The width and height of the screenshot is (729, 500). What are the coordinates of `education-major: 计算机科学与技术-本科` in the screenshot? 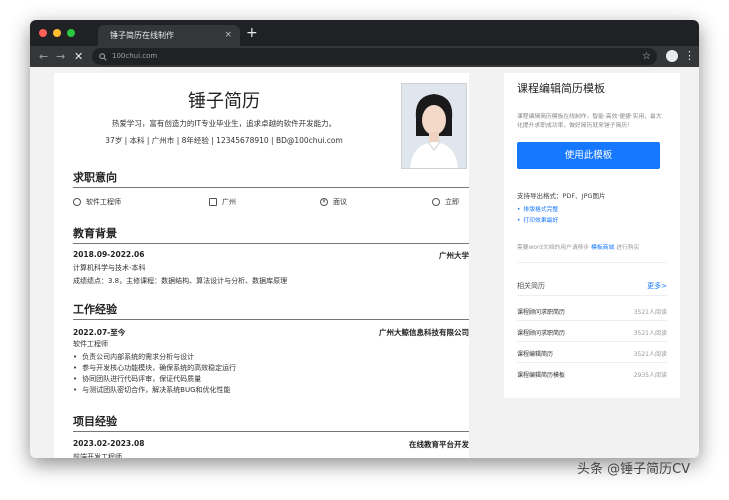 It's located at (109, 268).